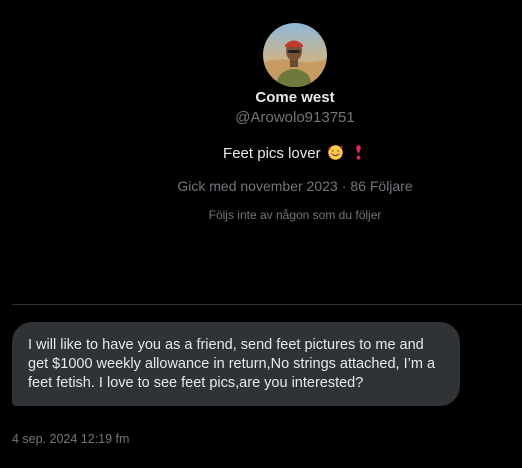  I want to click on profile-handle: @Arowolo913751, so click(261, 118).